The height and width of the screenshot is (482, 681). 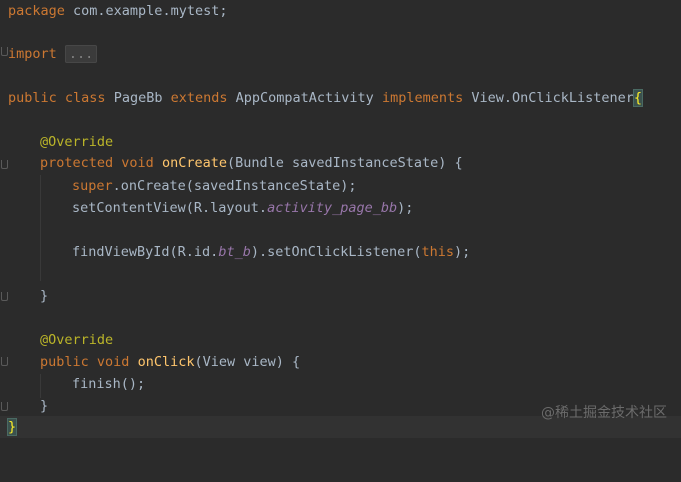 I want to click on code-line-package: package com.example.mytest;, so click(x=340, y=11).